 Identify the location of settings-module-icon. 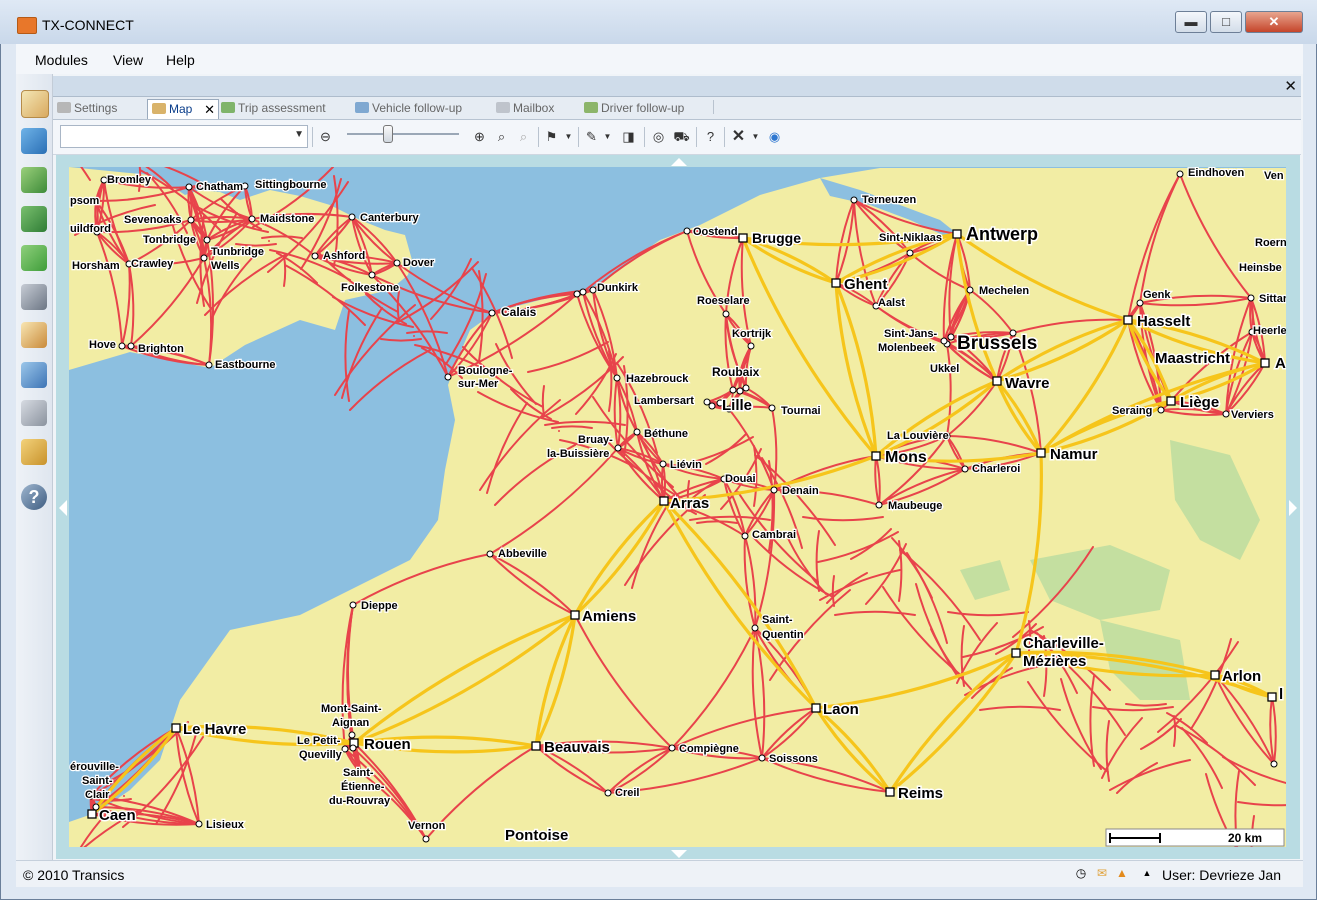
(34, 452).